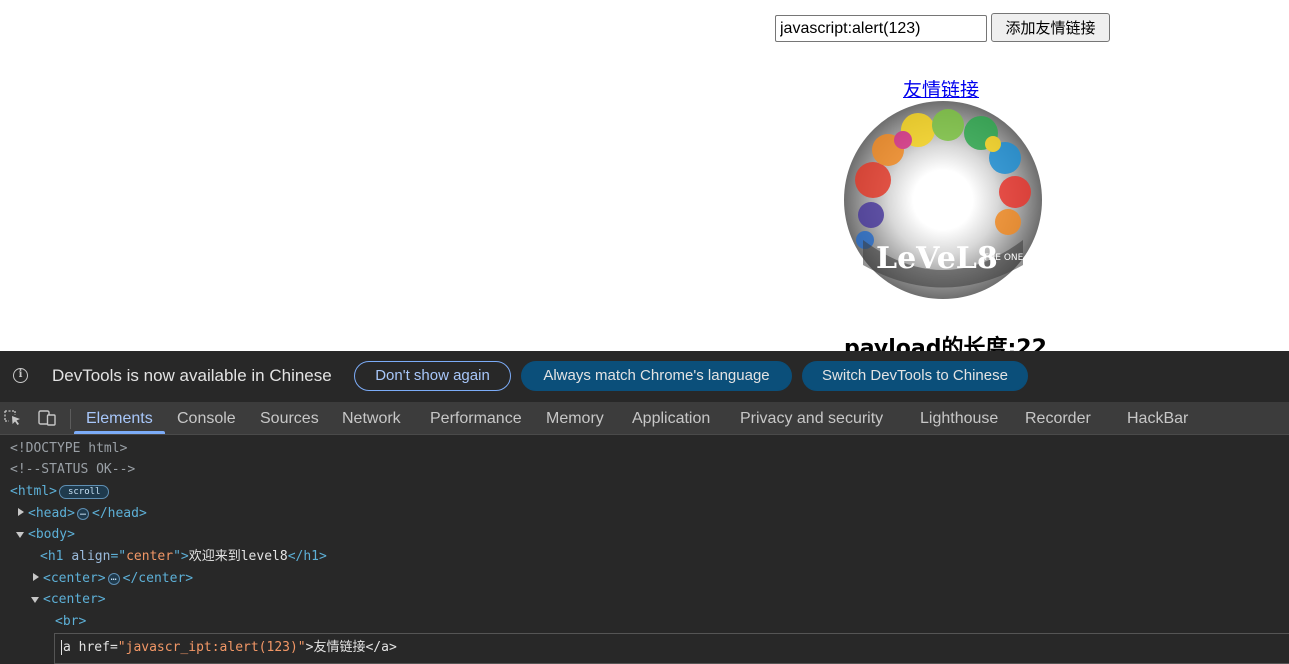 Image resolution: width=1289 pixels, height=664 pixels. I want to click on head-close-tag: </head>, so click(119, 513).